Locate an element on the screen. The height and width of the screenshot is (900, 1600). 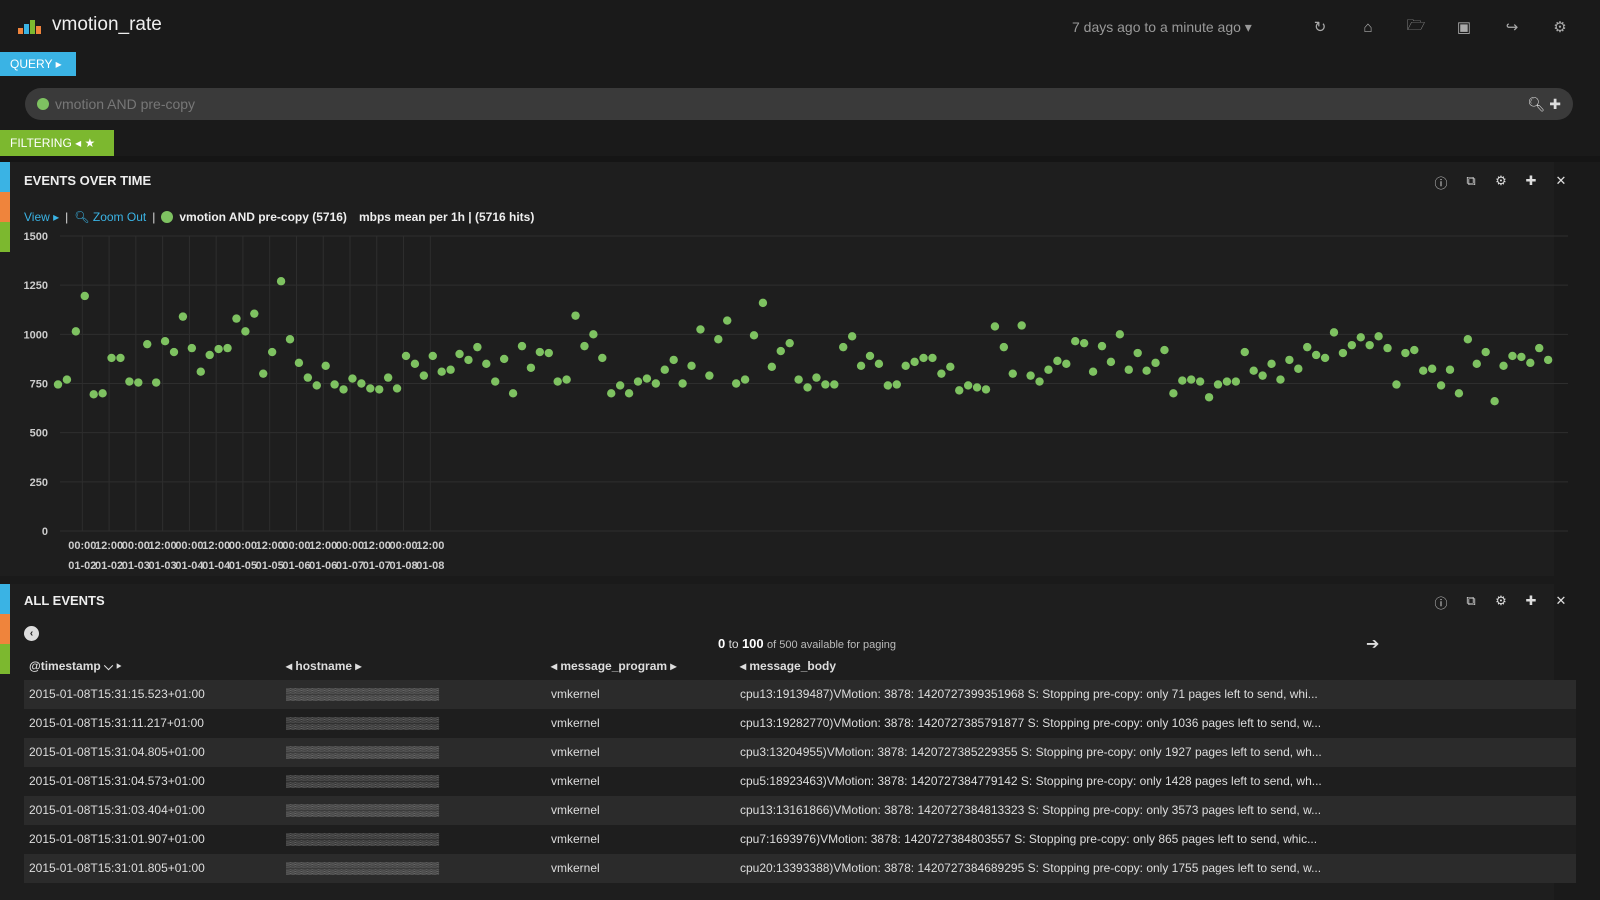
pager-to: 100 is located at coordinates (752, 643).